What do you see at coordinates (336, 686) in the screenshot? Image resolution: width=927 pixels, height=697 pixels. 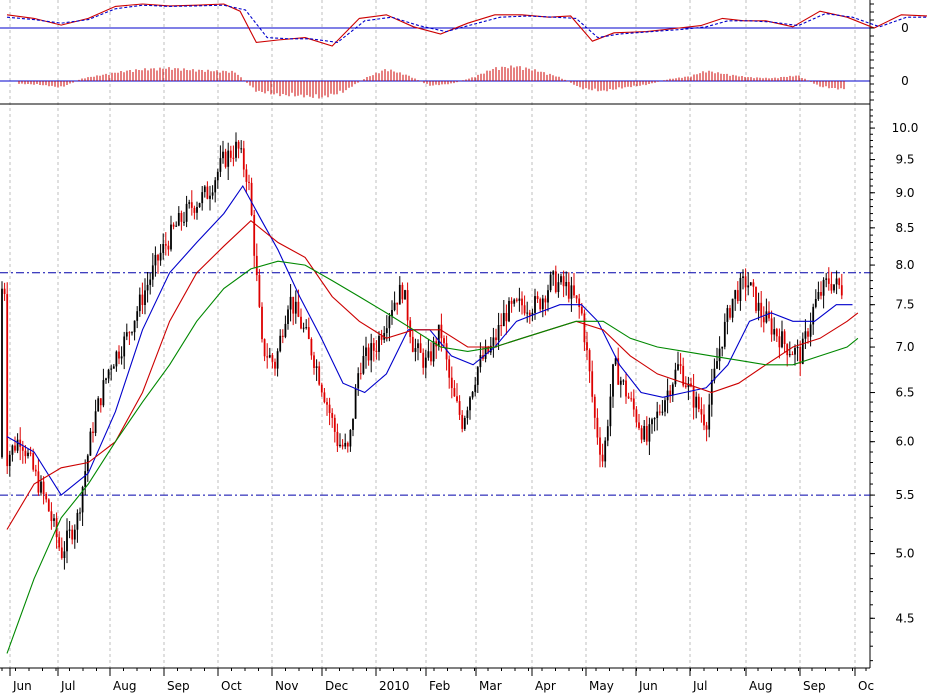 I see `x-tick-label: Dec` at bounding box center [336, 686].